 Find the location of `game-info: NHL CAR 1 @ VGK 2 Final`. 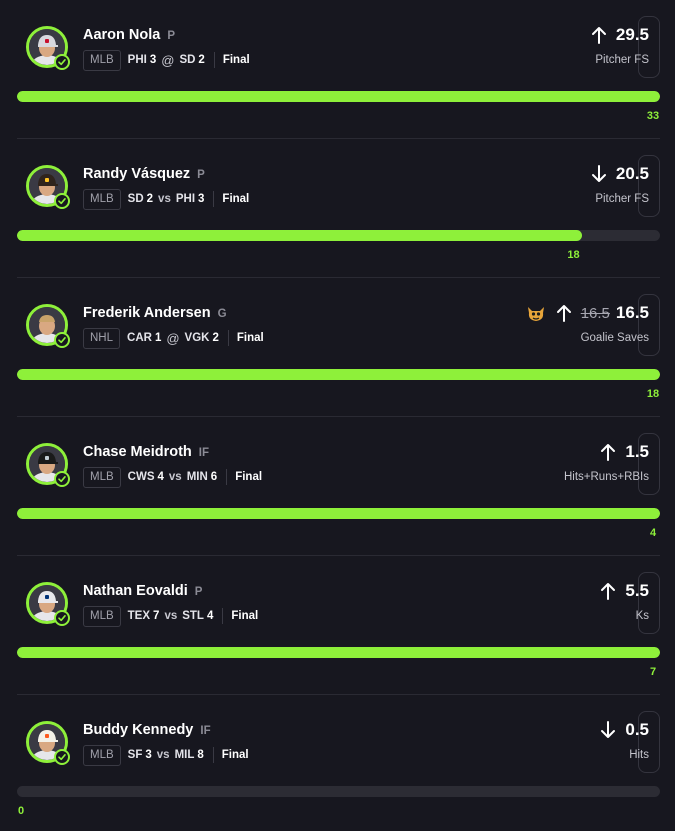

game-info: NHL CAR 1 @ VGK 2 Final is located at coordinates (173, 338).